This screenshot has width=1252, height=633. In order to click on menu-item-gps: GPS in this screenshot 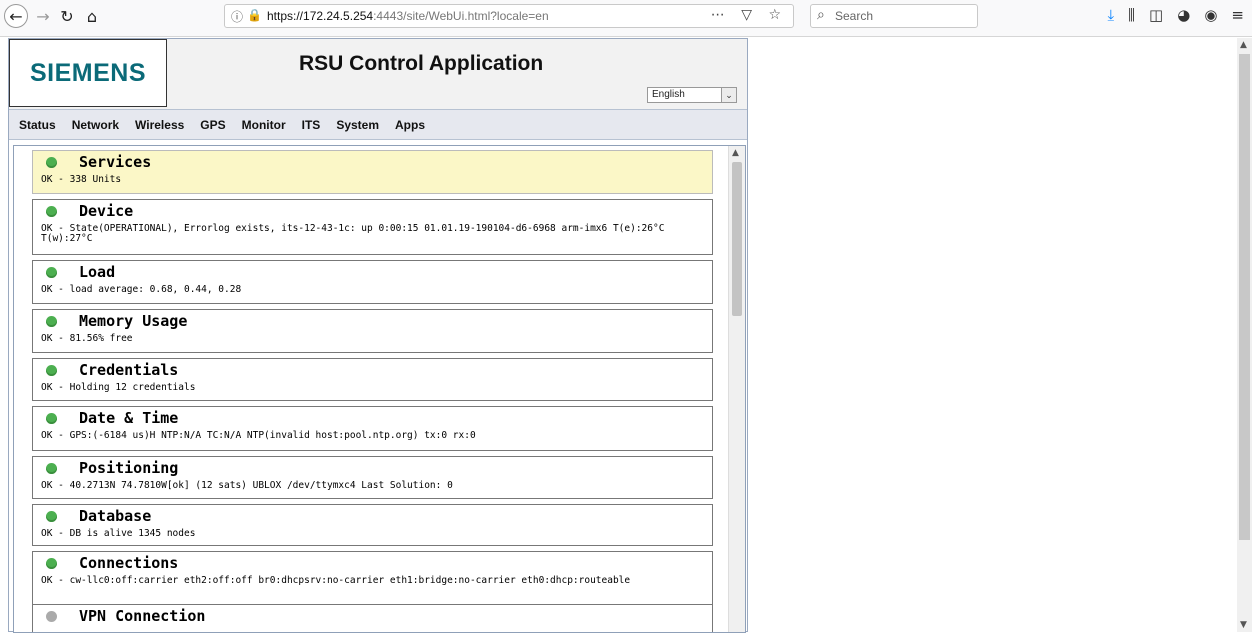, I will do `click(212, 125)`.